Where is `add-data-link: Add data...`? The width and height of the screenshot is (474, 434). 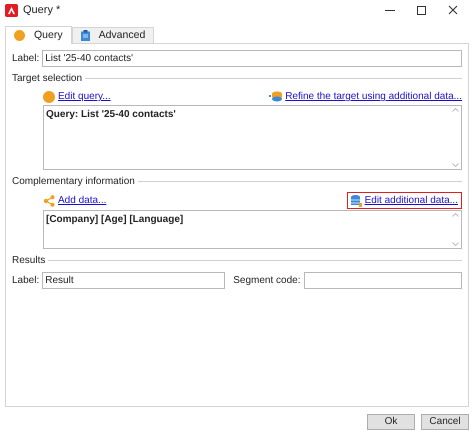
add-data-link: Add data... is located at coordinates (82, 200).